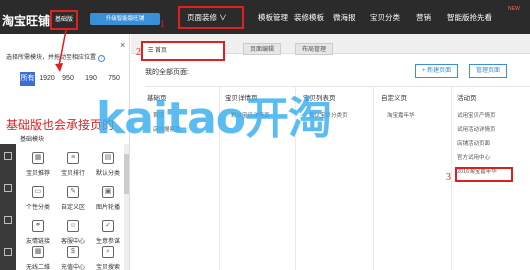  I want to click on service-icon: ☺, so click(73, 226).